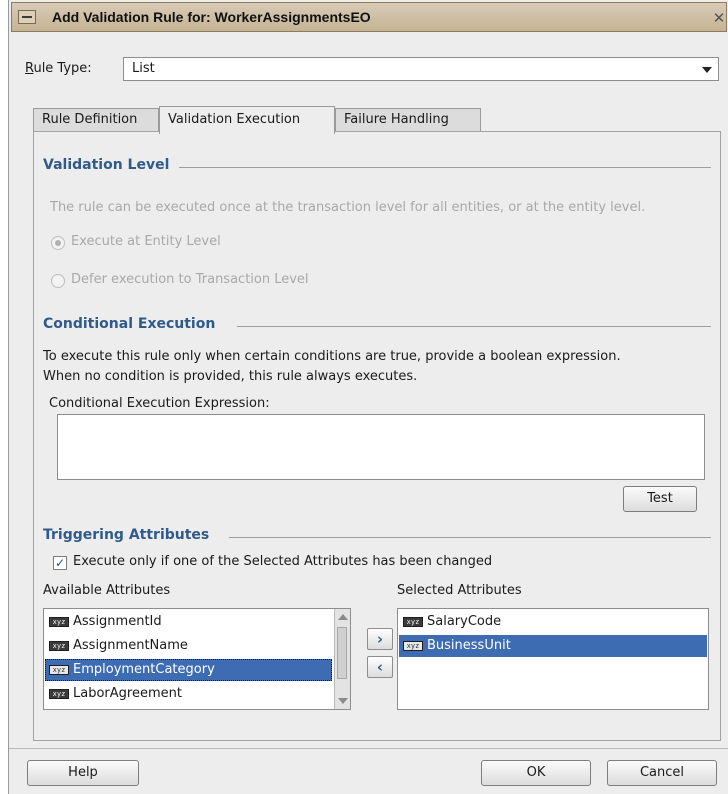 This screenshot has height=794, width=728. Describe the element at coordinates (62, 68) in the screenshot. I see `rule-type-label-rest: ule Type:` at that location.